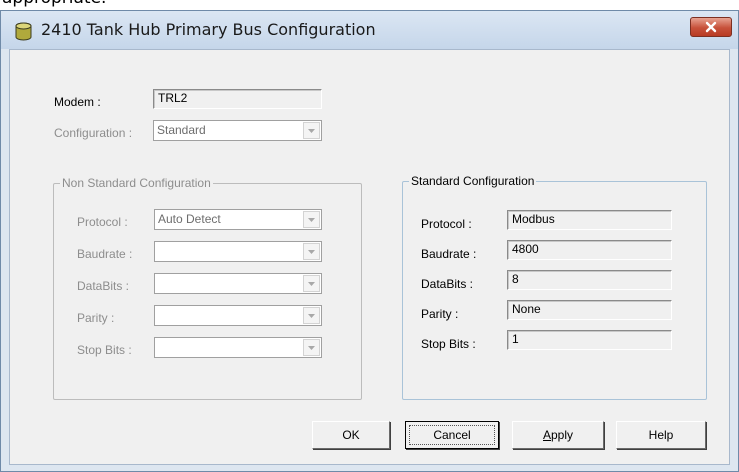 Image resolution: width=739 pixels, height=472 pixels. What do you see at coordinates (449, 254) in the screenshot?
I see `std-baudrate-label: Baudrate :` at bounding box center [449, 254].